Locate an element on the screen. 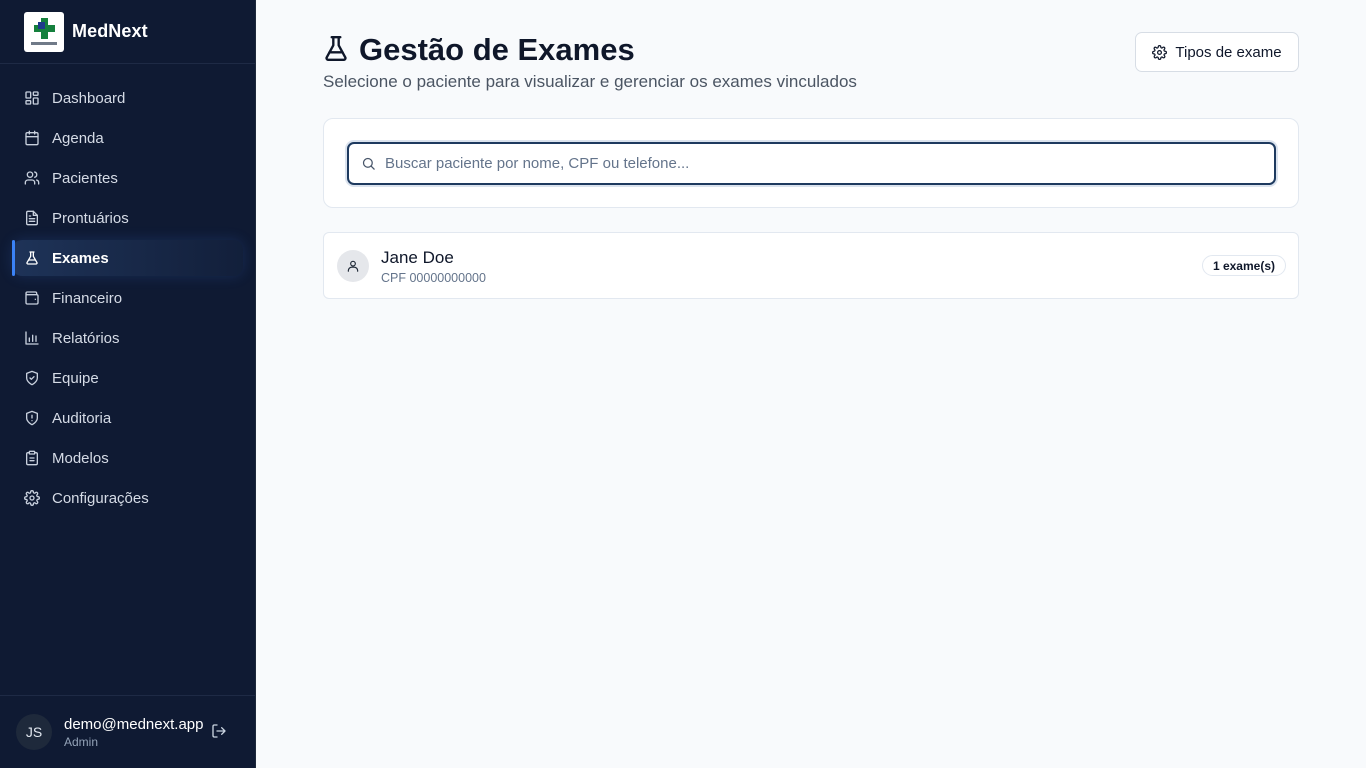  sidebar-item-label: Pacientes is located at coordinates (85, 178).